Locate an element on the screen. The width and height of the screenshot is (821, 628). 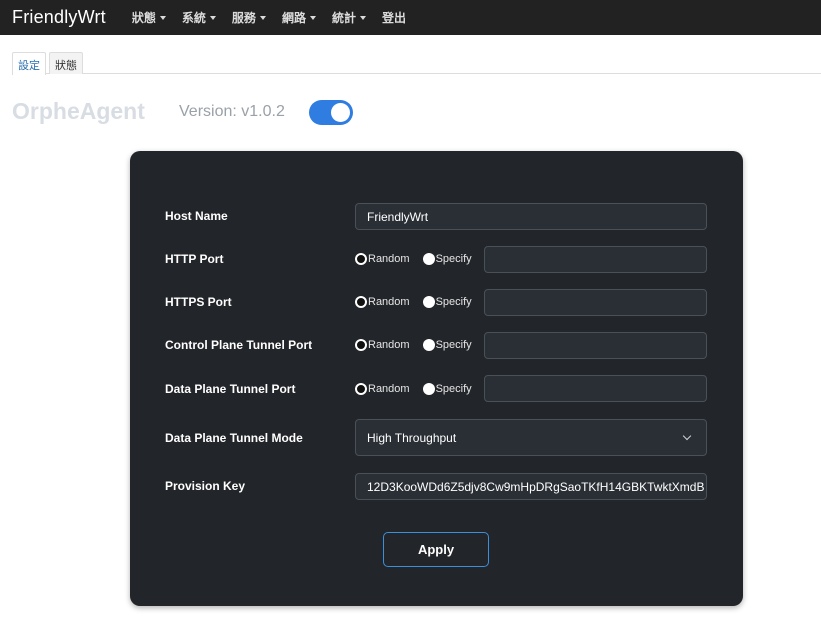
nav-menu-label: 登出 is located at coordinates (393, 18).